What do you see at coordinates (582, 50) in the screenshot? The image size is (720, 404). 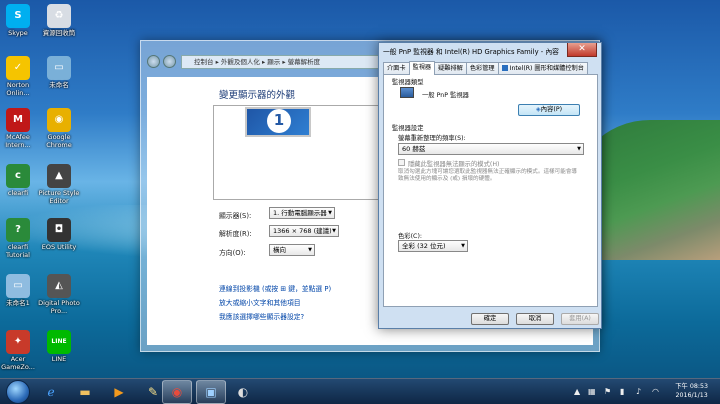 I see `close-button: ✕` at bounding box center [582, 50].